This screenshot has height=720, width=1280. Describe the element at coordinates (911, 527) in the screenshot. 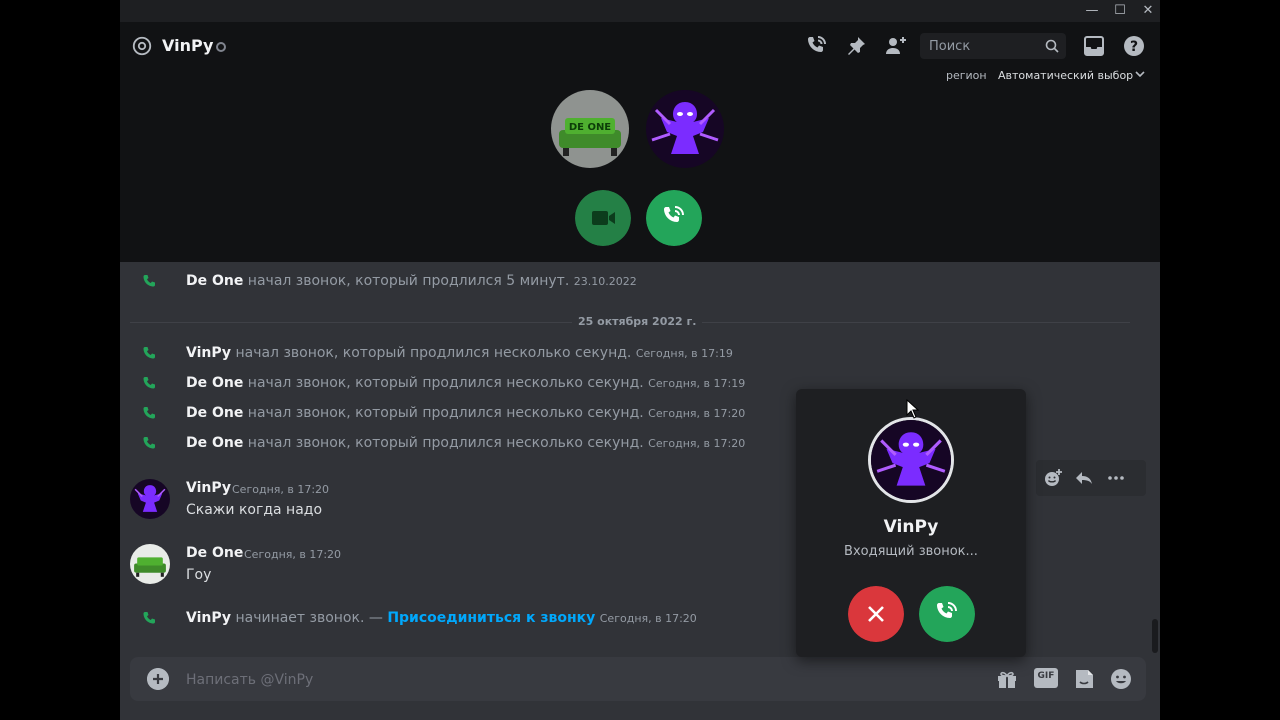

I see `caller-name: VinPy` at that location.